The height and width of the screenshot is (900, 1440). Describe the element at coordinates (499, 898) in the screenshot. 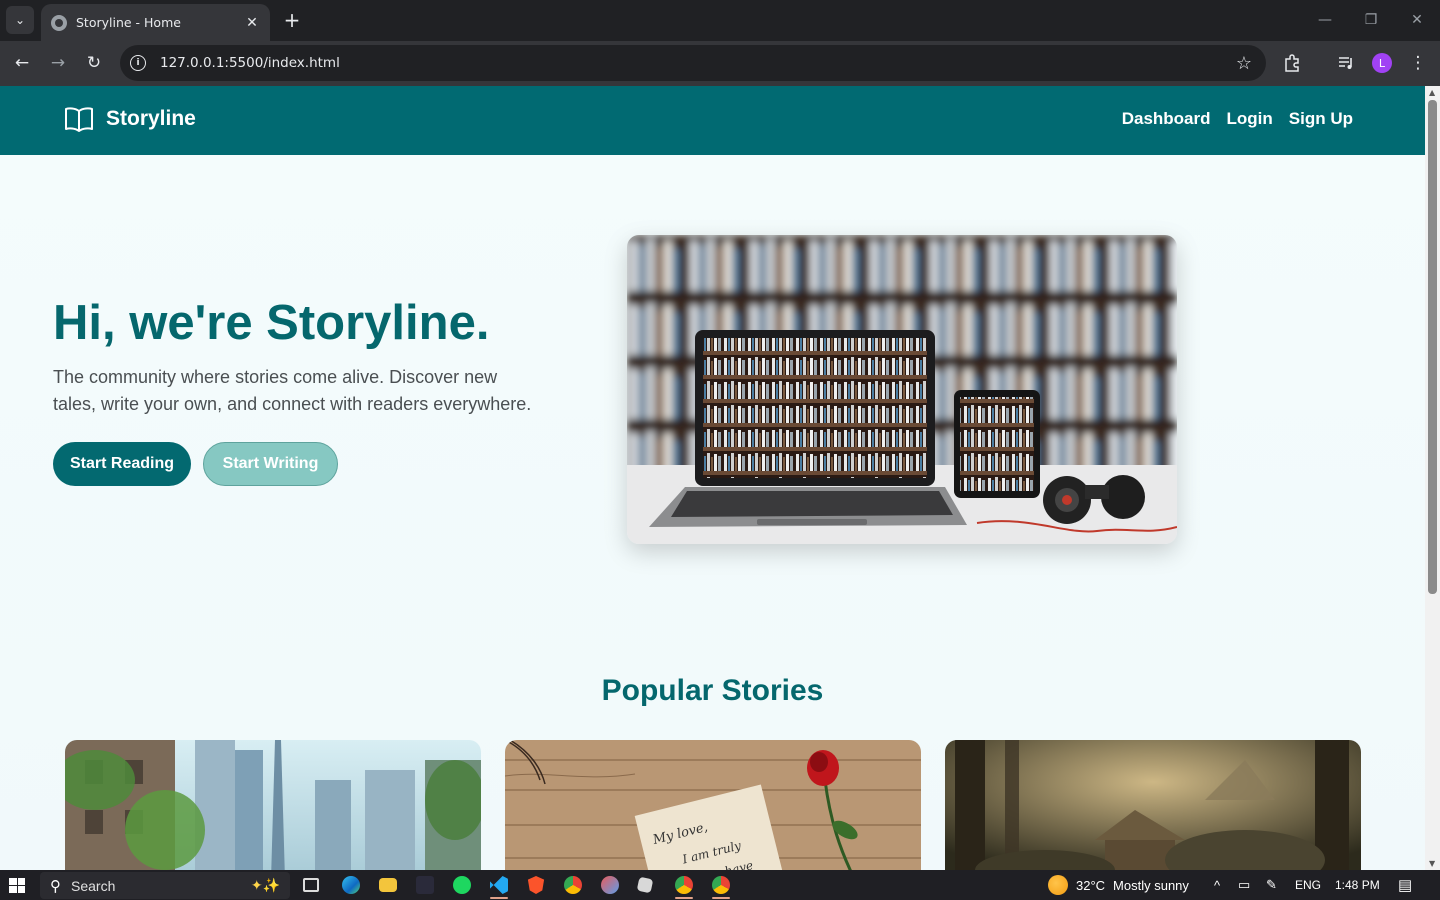

I see `vscode-active-indicator` at that location.